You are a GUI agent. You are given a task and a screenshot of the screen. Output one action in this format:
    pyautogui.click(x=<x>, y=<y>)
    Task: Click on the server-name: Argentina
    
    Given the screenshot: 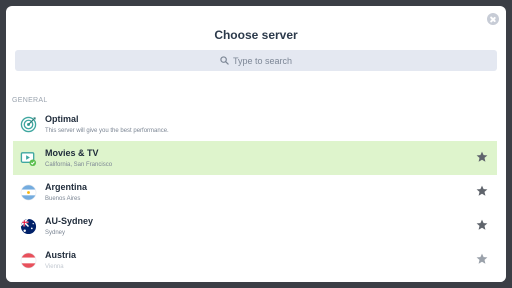 What is the action you would take?
    pyautogui.click(x=66, y=187)
    